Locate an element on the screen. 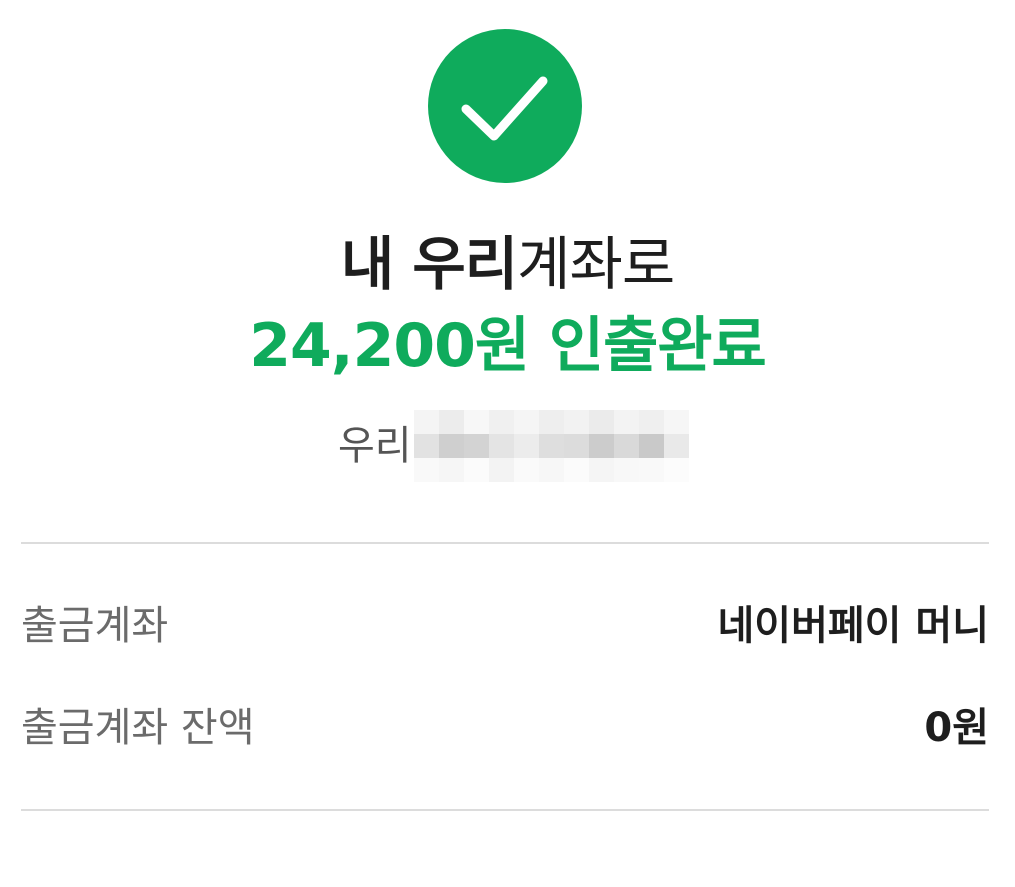 The height and width of the screenshot is (887, 1015). destination-bank-name: 우리 is located at coordinates (375, 446).